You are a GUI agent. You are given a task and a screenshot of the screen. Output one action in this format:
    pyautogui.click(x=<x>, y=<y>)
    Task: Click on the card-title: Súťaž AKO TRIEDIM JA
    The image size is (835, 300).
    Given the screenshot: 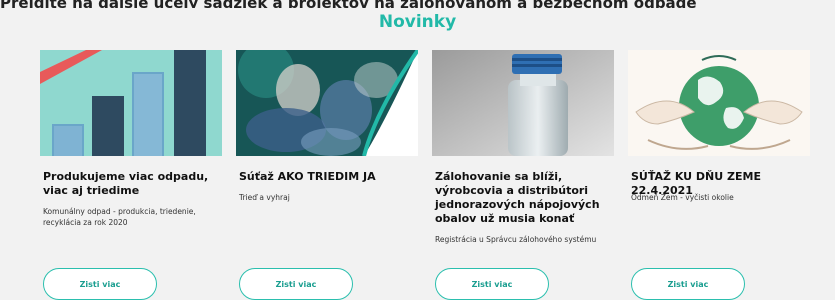 What is the action you would take?
    pyautogui.click(x=328, y=177)
    